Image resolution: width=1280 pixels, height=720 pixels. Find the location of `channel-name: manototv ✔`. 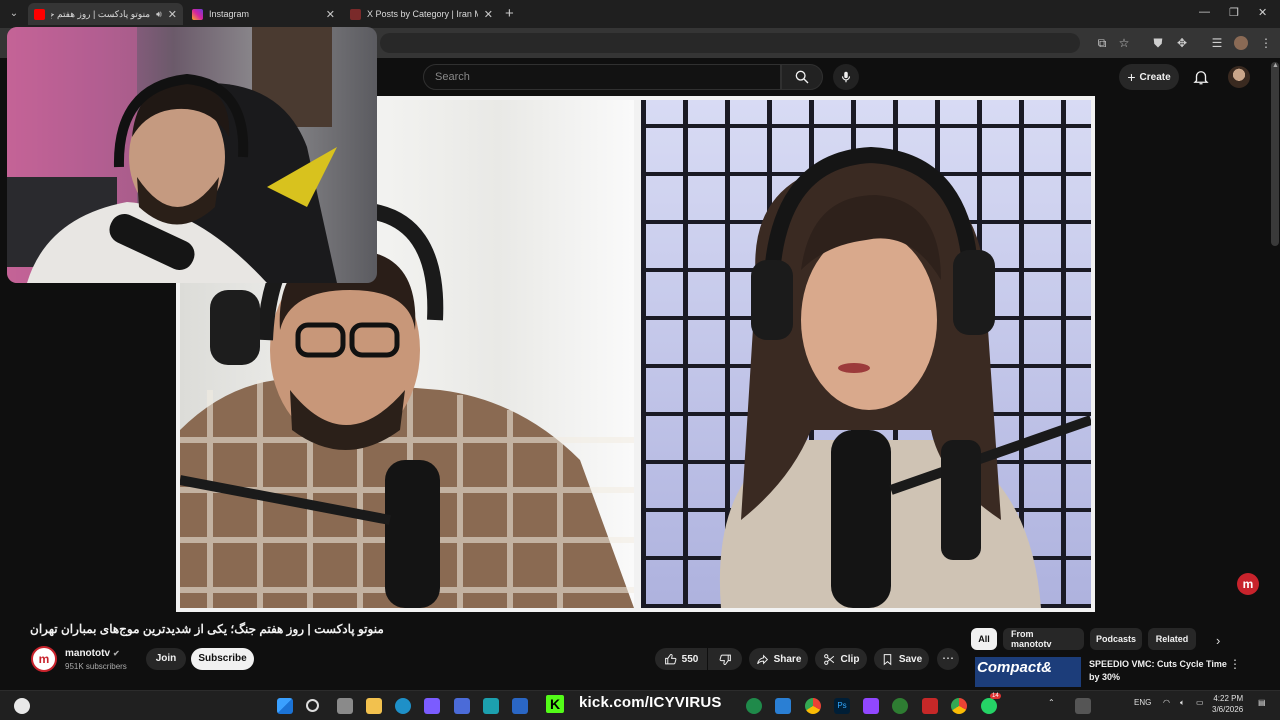

channel-name: manototv ✔ is located at coordinates (92, 653).